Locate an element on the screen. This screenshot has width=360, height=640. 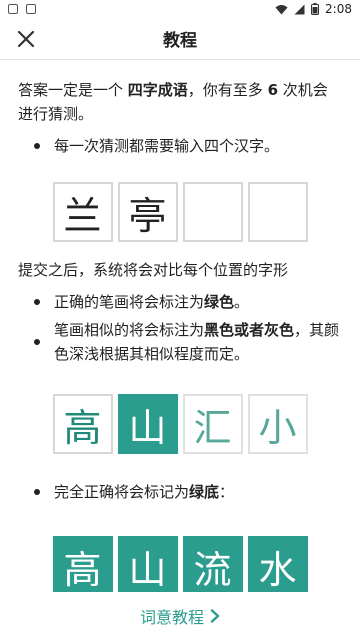
status-right: 2:08 is located at coordinates (313, 9).